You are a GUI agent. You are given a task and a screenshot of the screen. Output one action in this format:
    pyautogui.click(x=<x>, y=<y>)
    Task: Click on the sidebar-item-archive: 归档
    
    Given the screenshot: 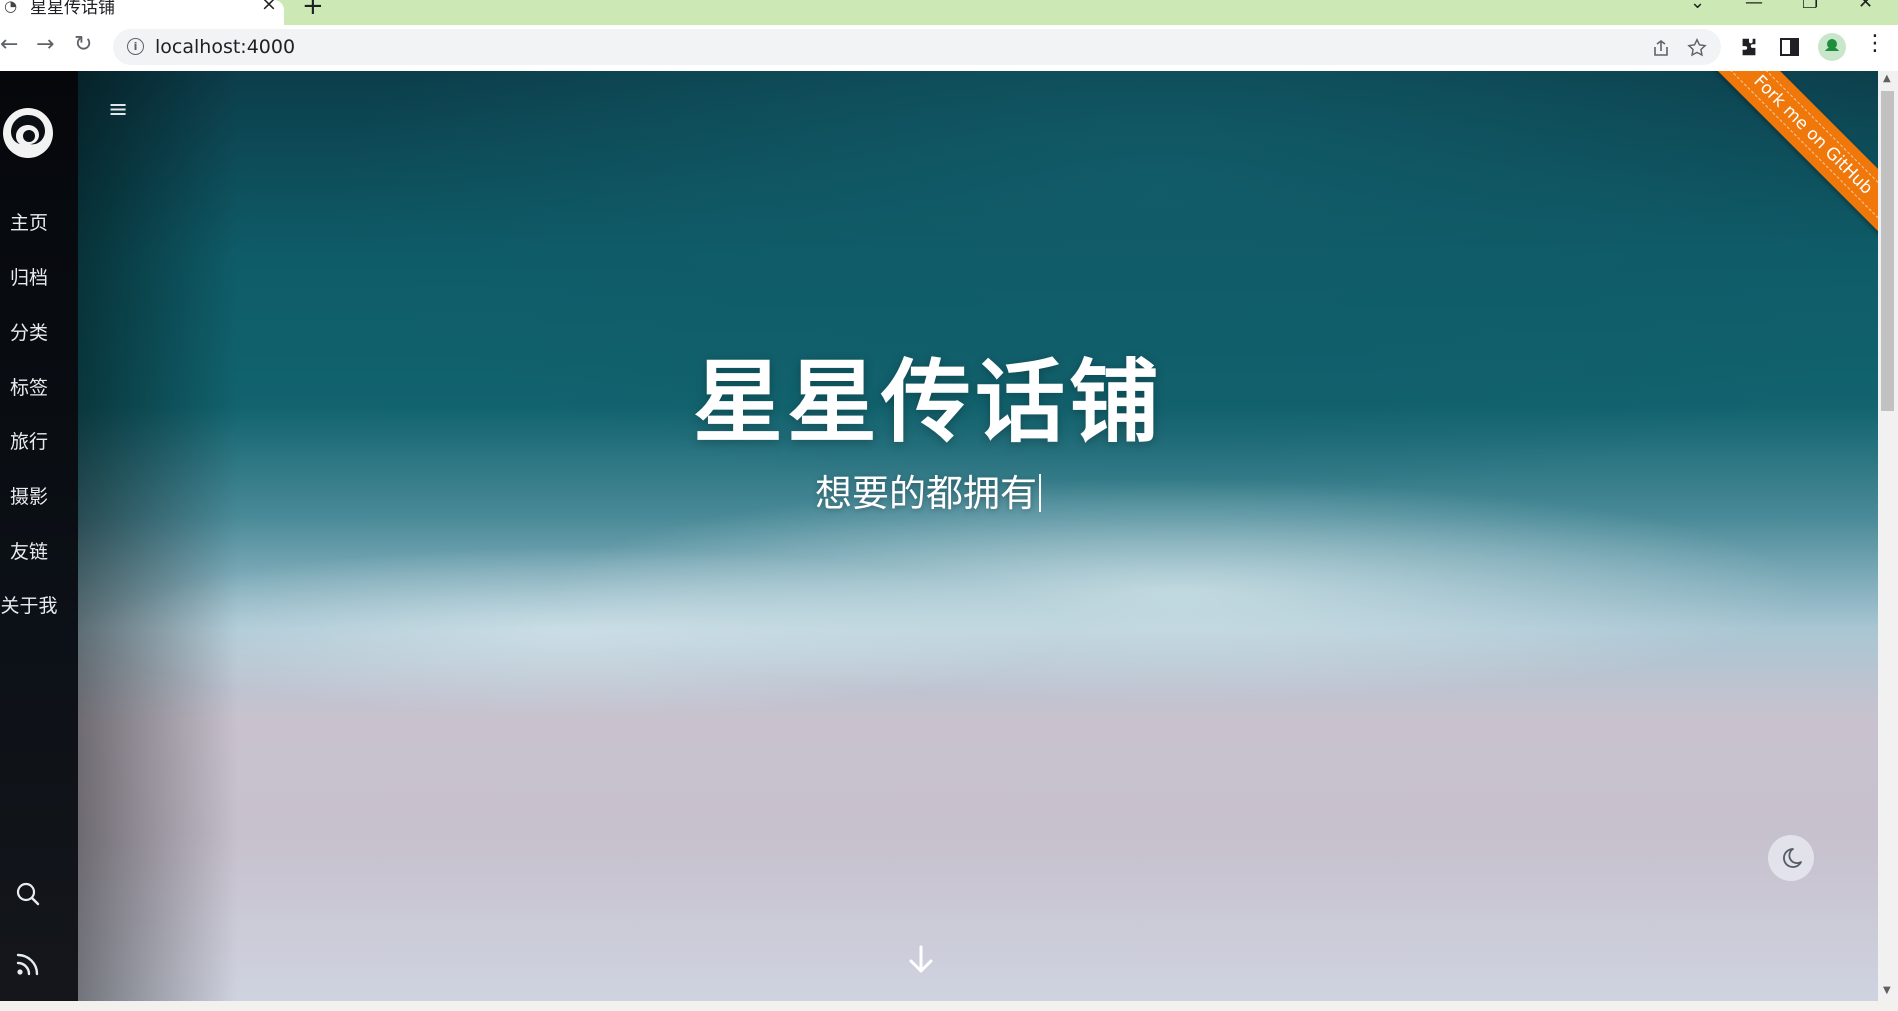 What is the action you would take?
    pyautogui.click(x=29, y=276)
    